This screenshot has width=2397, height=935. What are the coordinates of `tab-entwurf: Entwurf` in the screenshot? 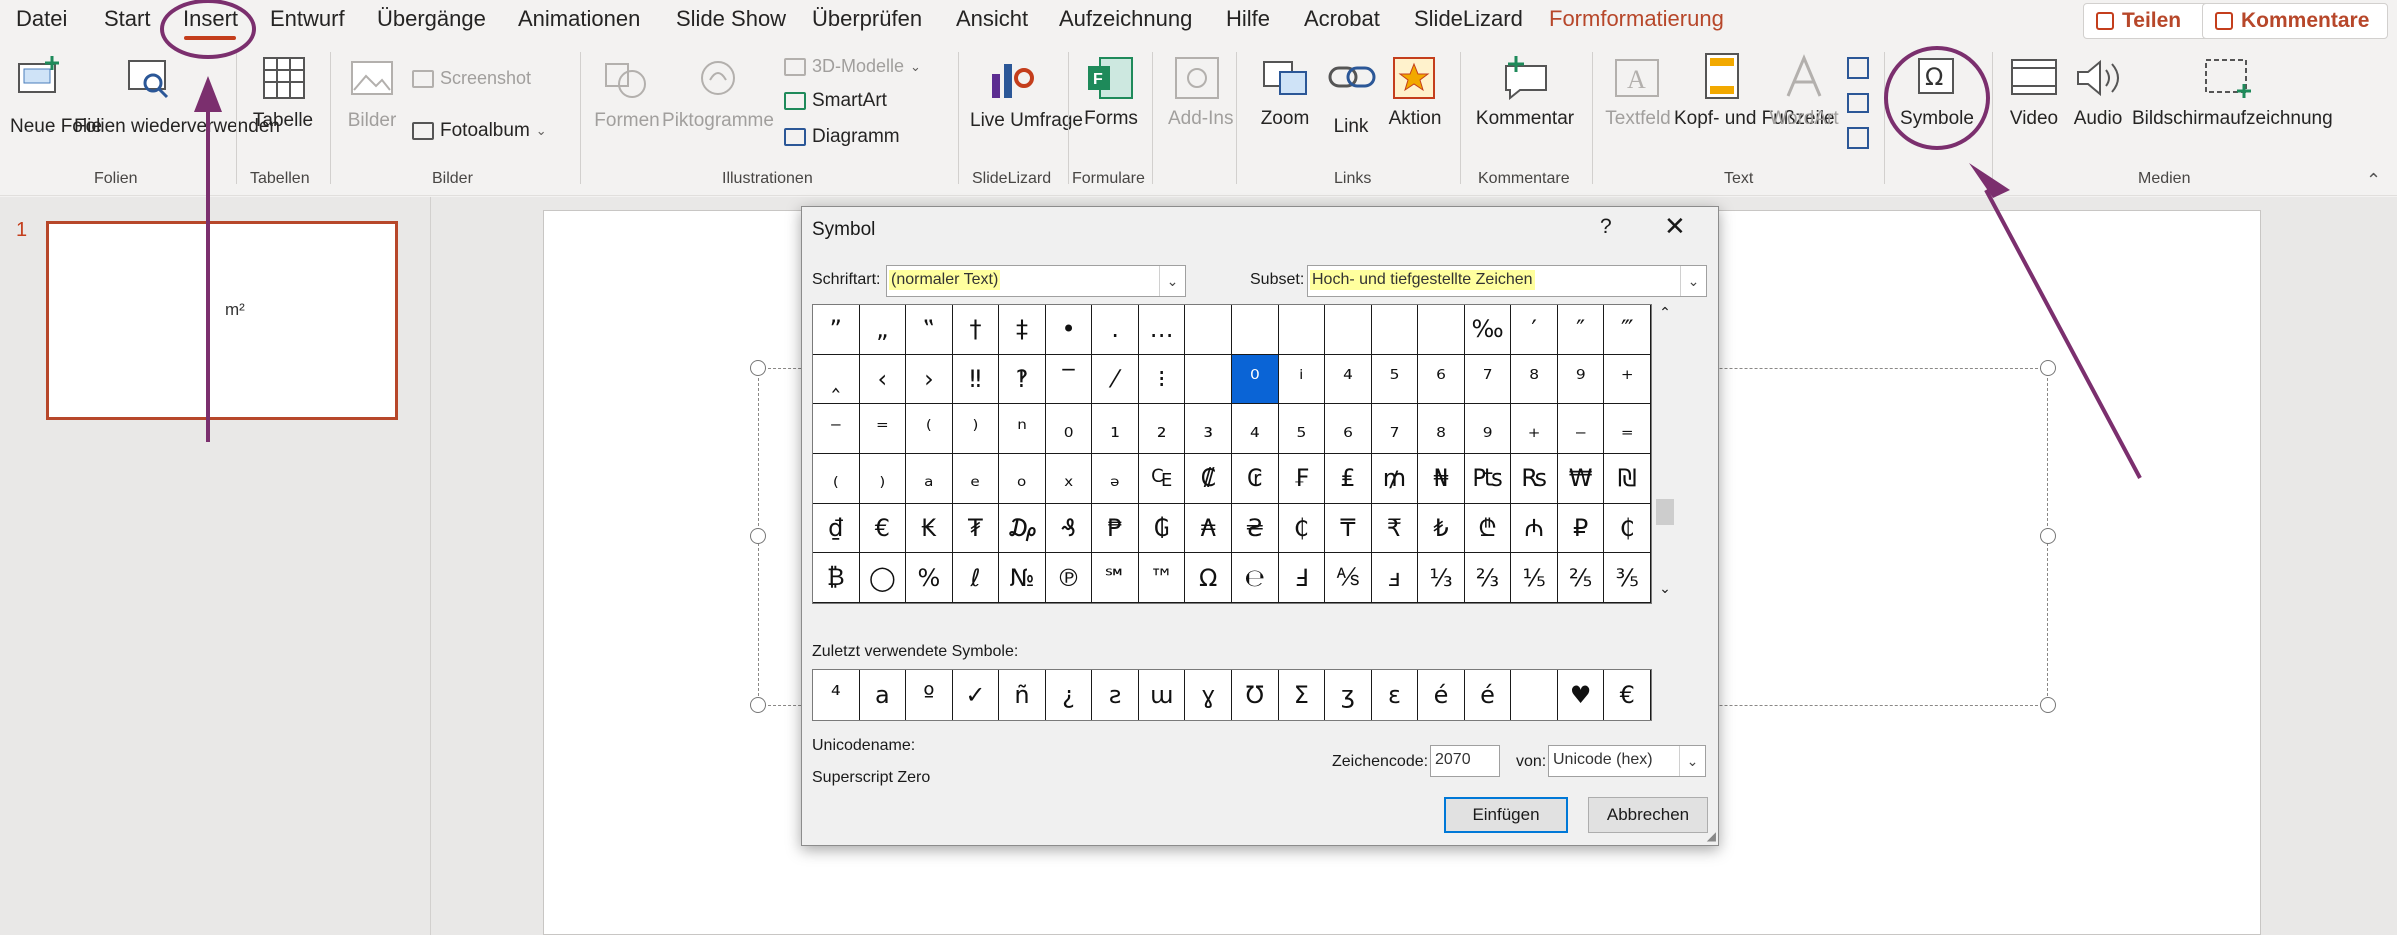 It's located at (307, 19).